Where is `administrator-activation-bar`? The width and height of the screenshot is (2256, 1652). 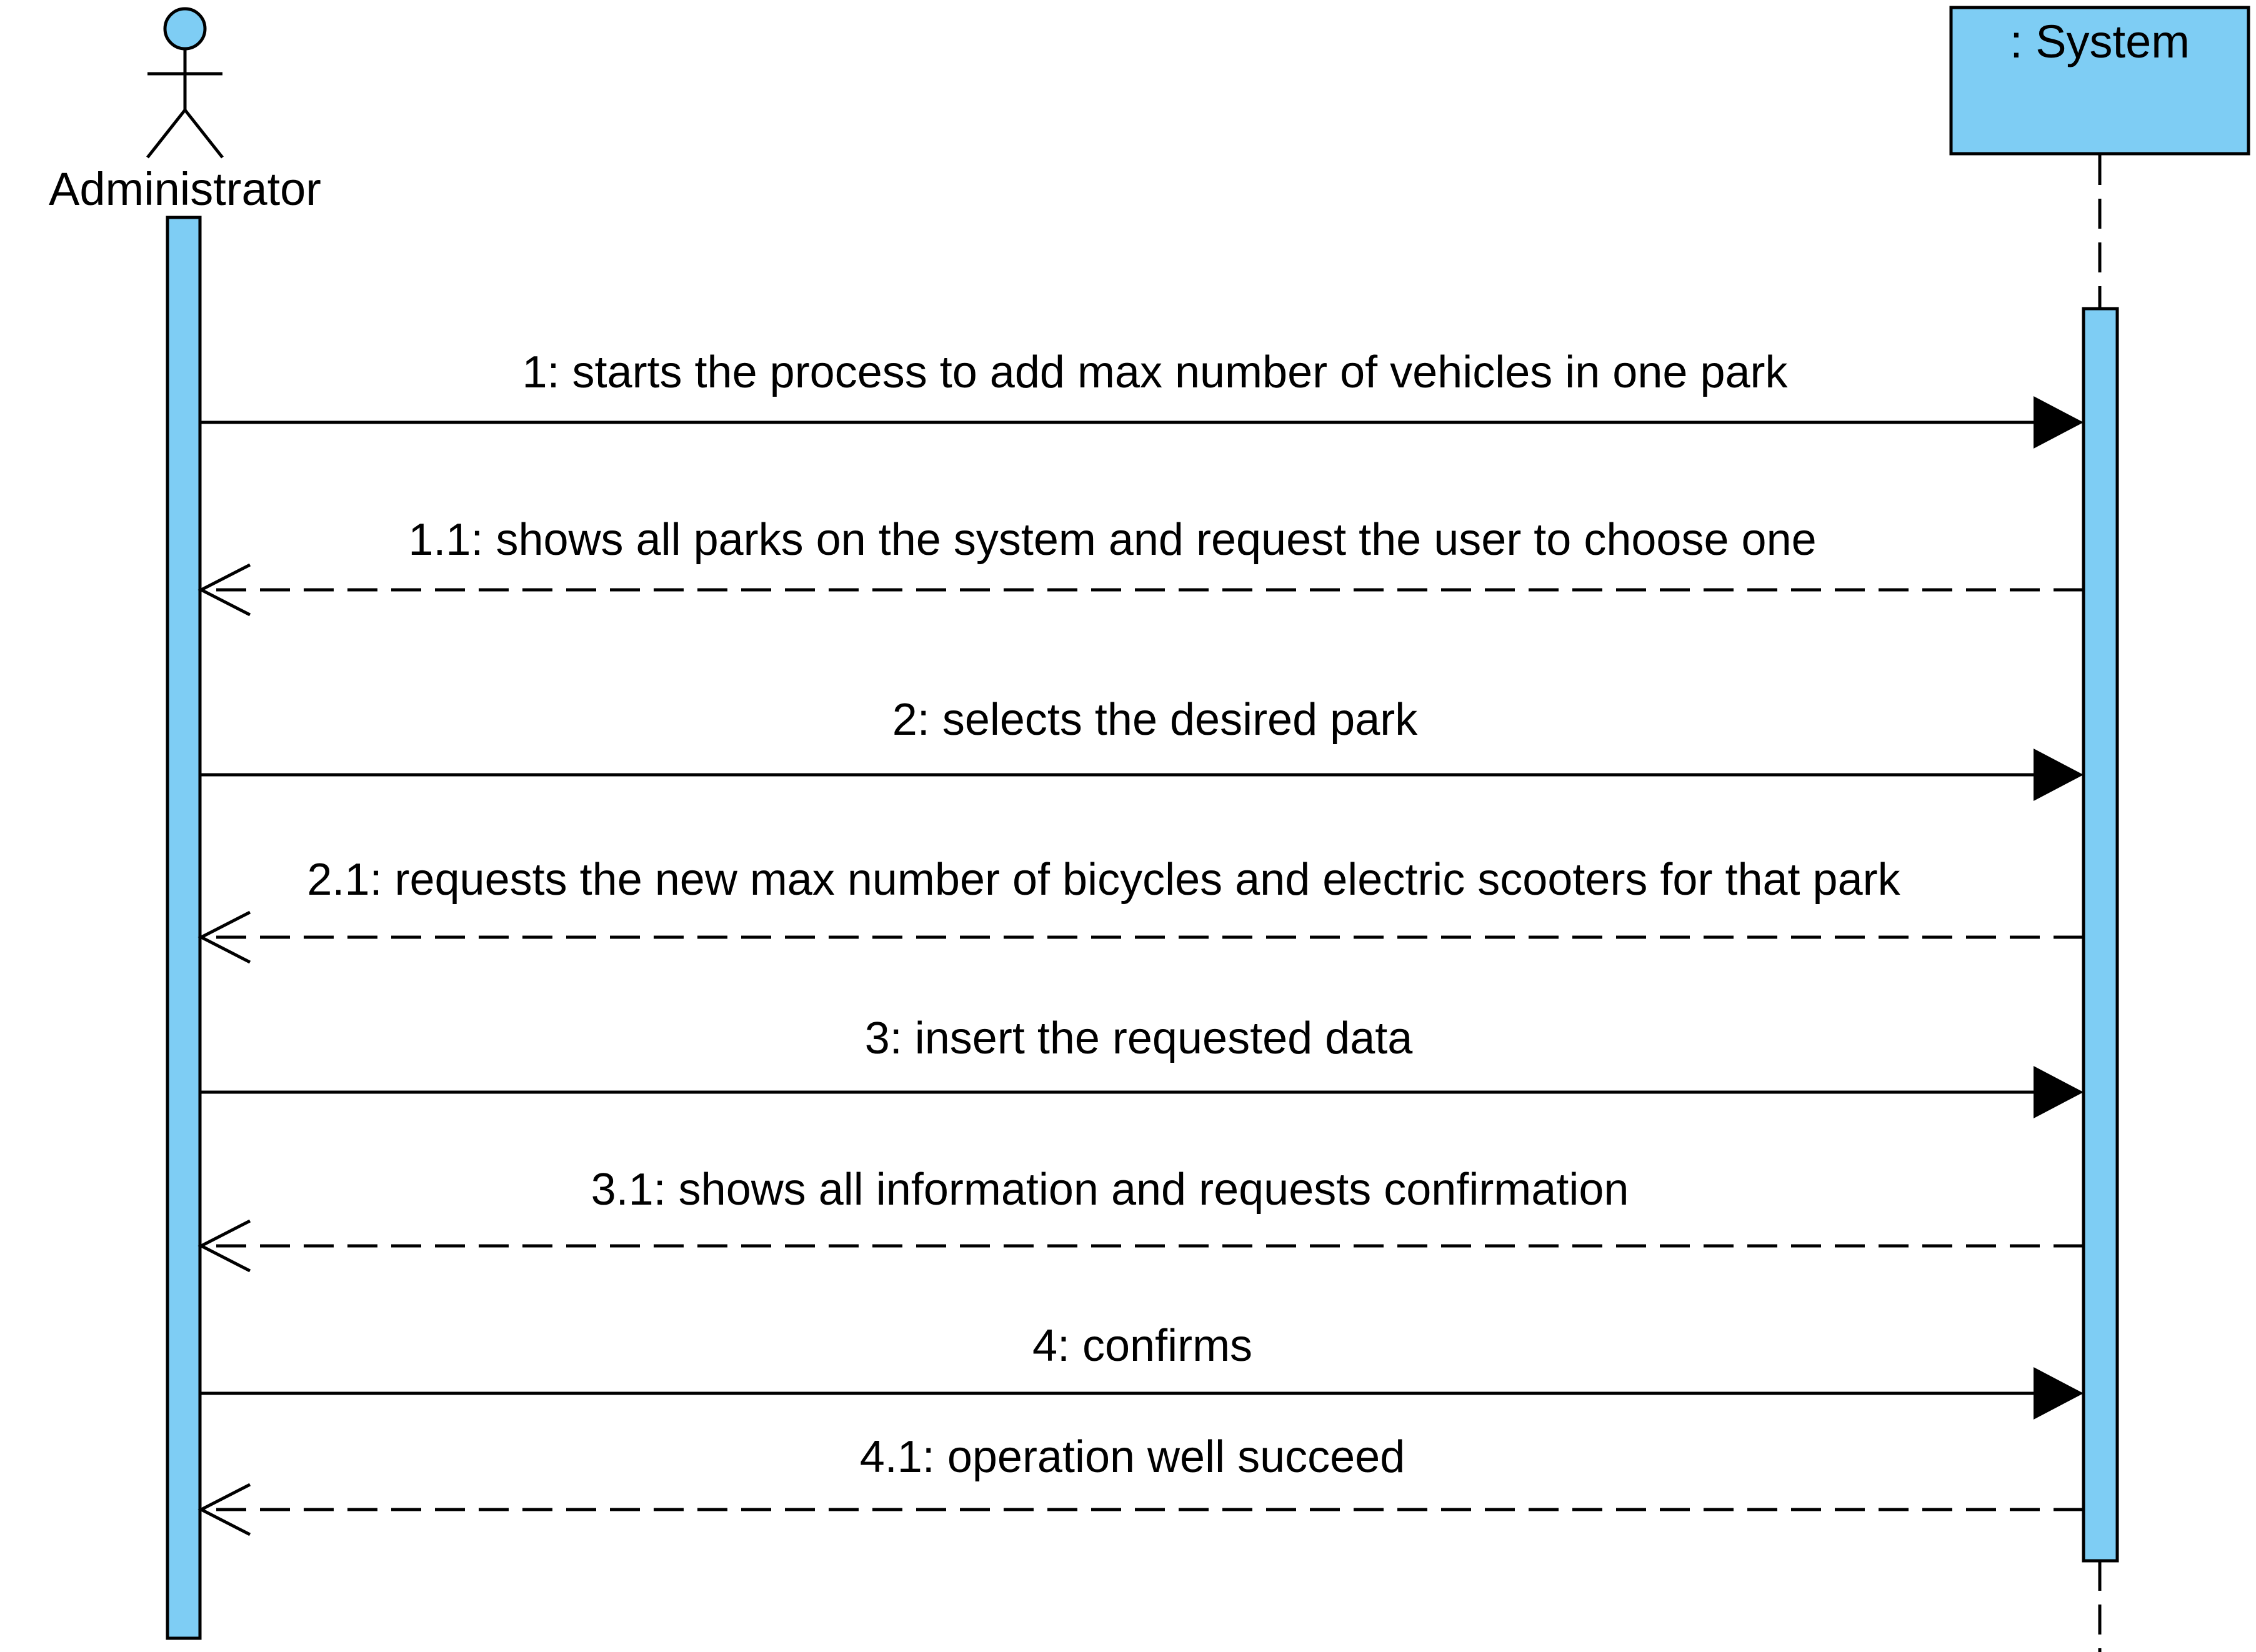
administrator-activation-bar is located at coordinates (184, 928).